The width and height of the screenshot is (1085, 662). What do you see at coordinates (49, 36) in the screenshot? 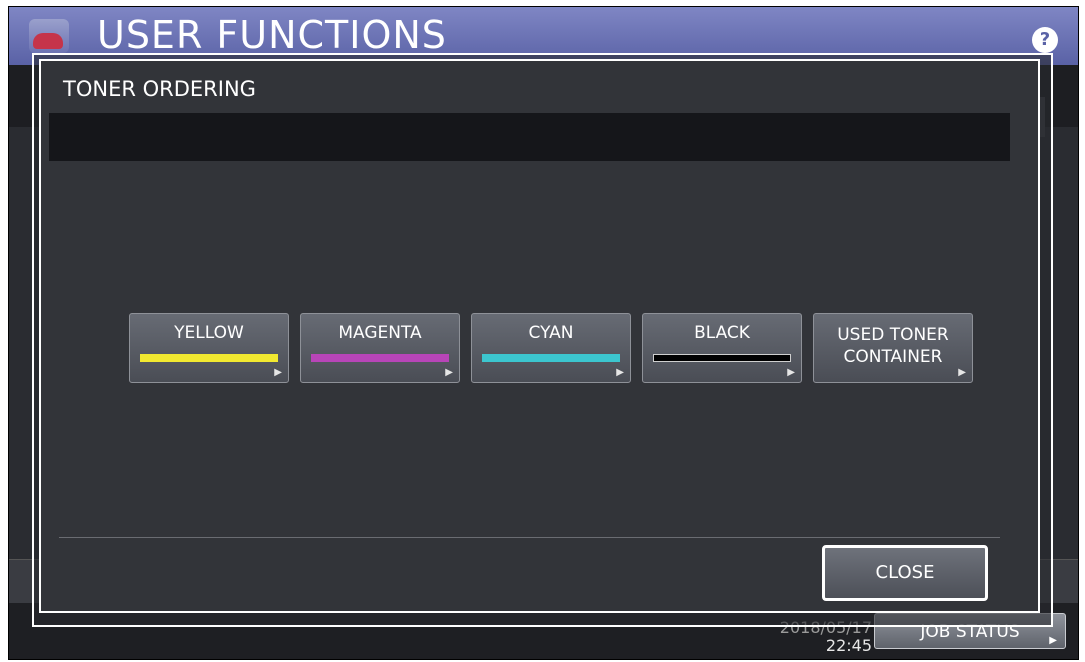
I see `user-functions-icon` at bounding box center [49, 36].